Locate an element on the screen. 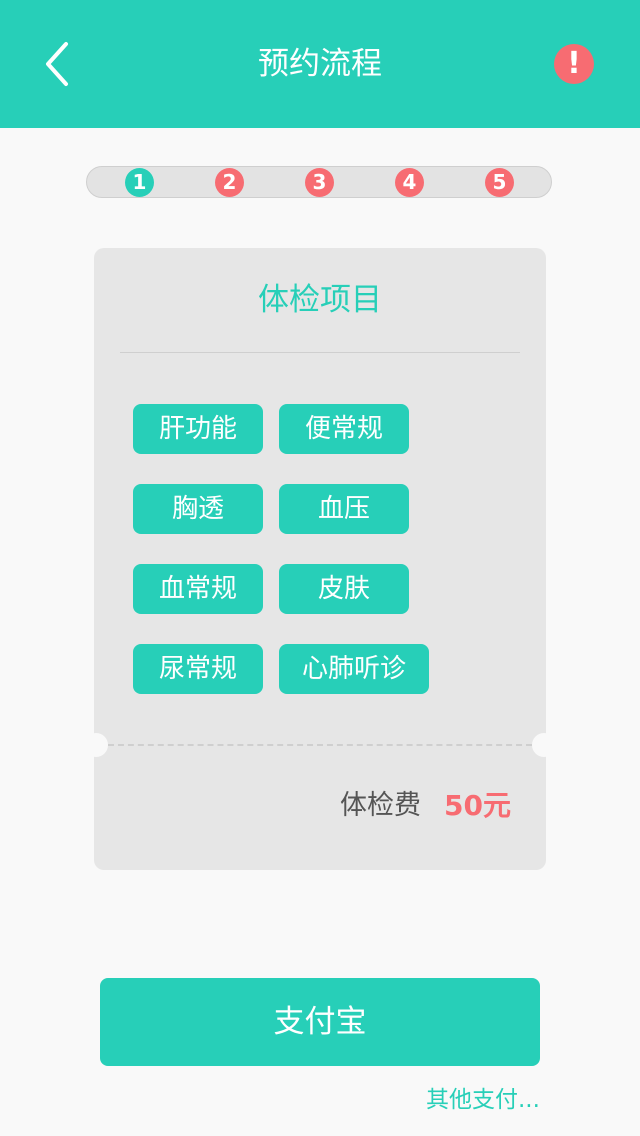 The image size is (640, 1136). top-nav-bar: 预约流程 ! is located at coordinates (320, 64).